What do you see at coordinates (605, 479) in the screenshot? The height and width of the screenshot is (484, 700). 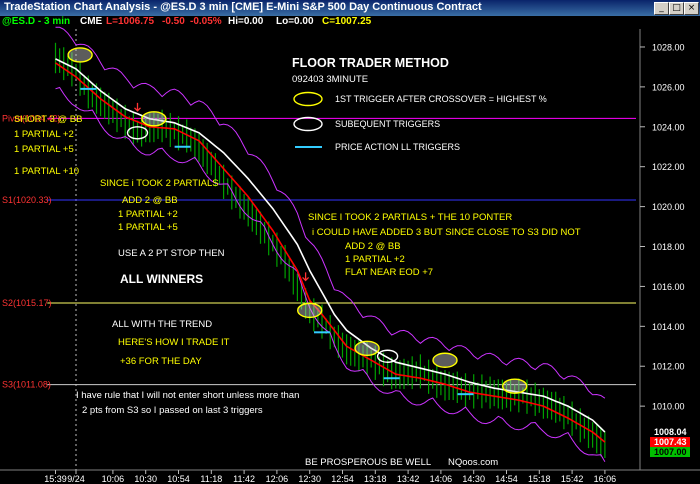 I see `x-tick-label: 16:06` at bounding box center [605, 479].